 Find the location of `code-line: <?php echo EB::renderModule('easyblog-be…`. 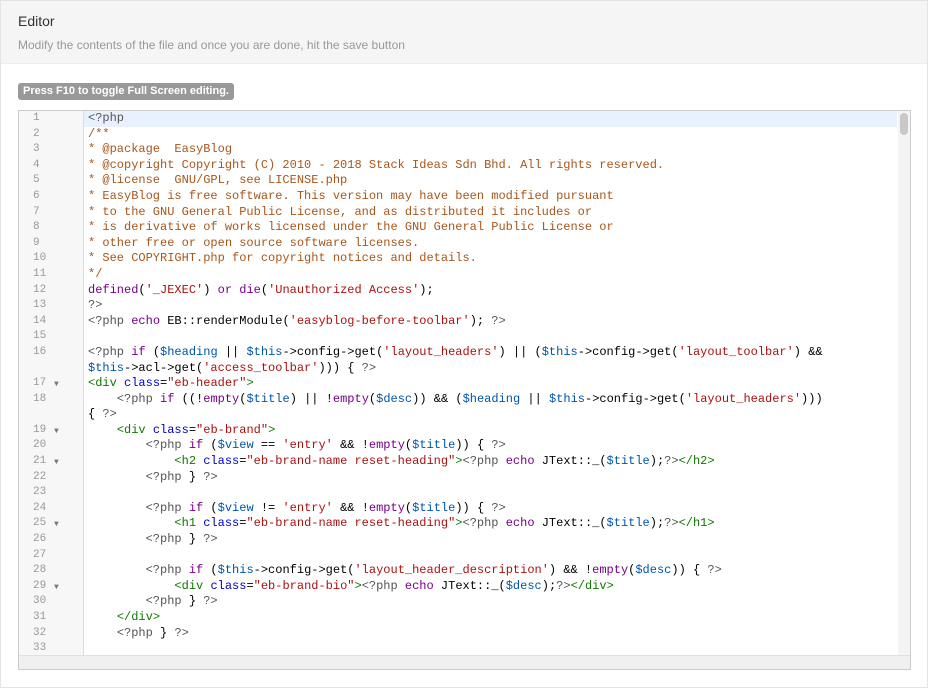

code-line: <?php echo EB::renderModule('easyblog-be… is located at coordinates (490, 322).